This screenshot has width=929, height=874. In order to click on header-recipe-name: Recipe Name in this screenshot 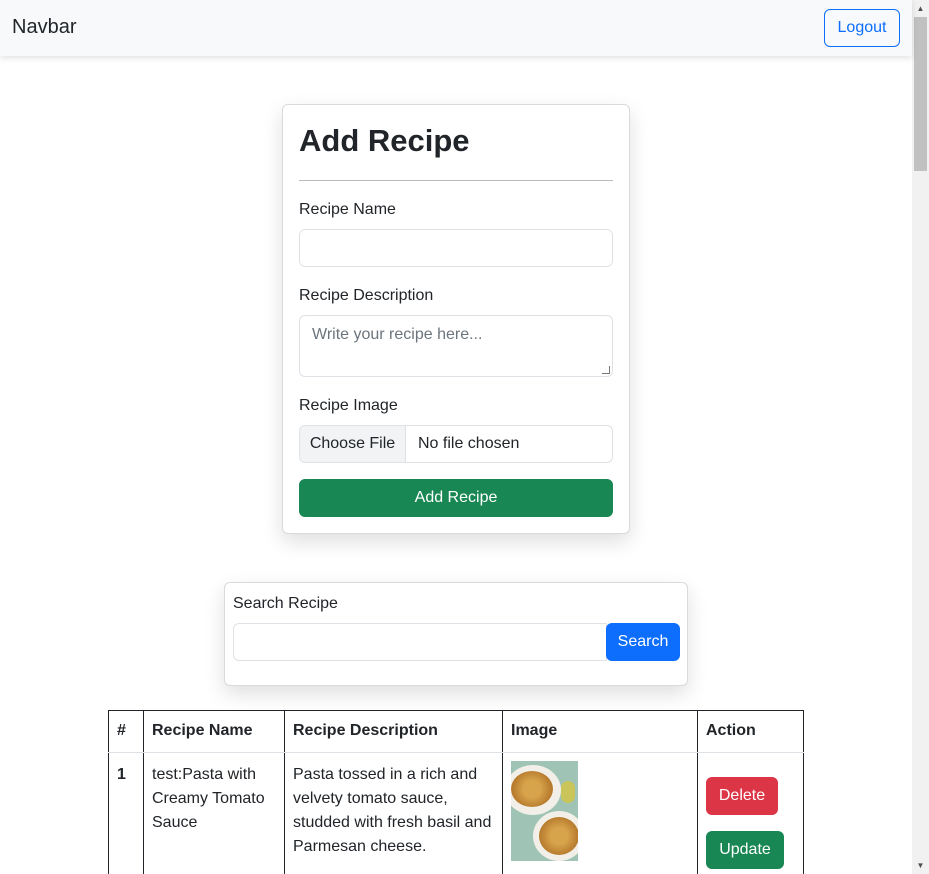, I will do `click(214, 731)`.